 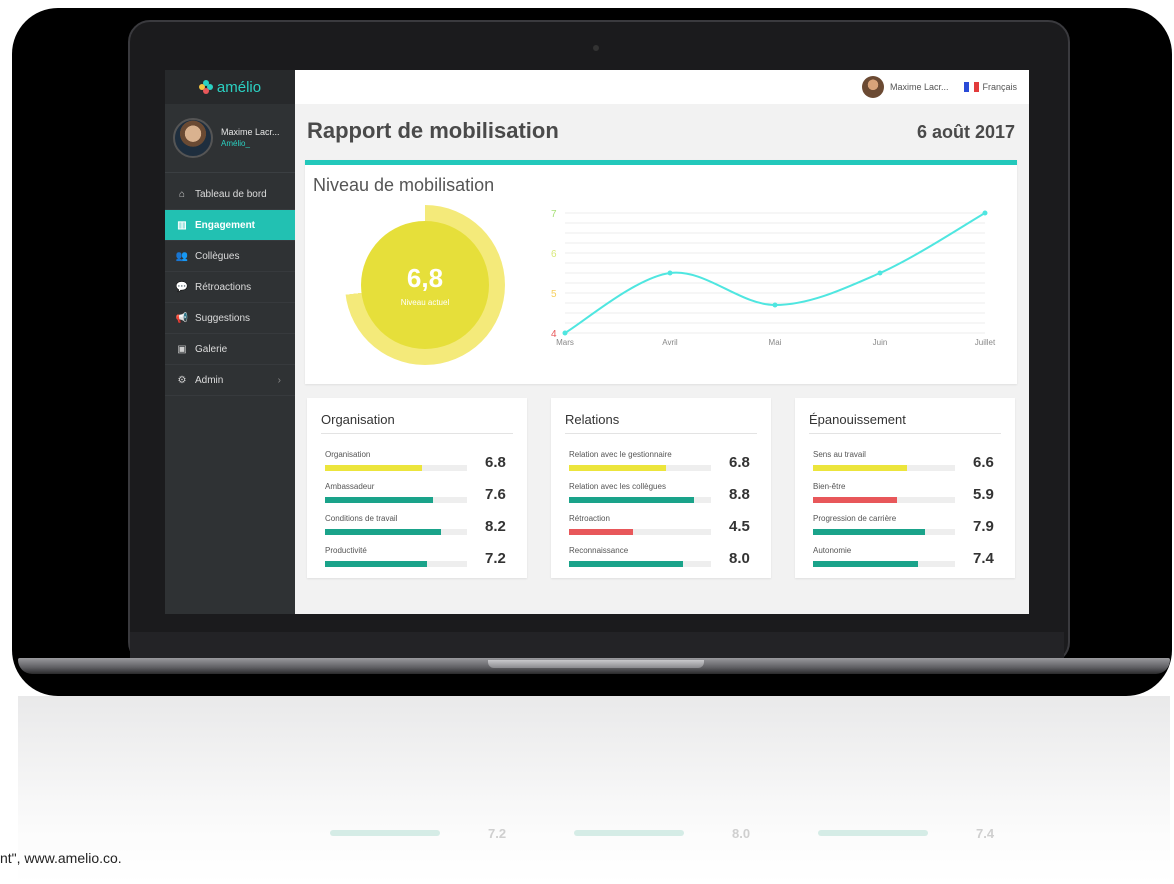 What do you see at coordinates (985, 342) in the screenshot?
I see `x-tick-label: Juillet` at bounding box center [985, 342].